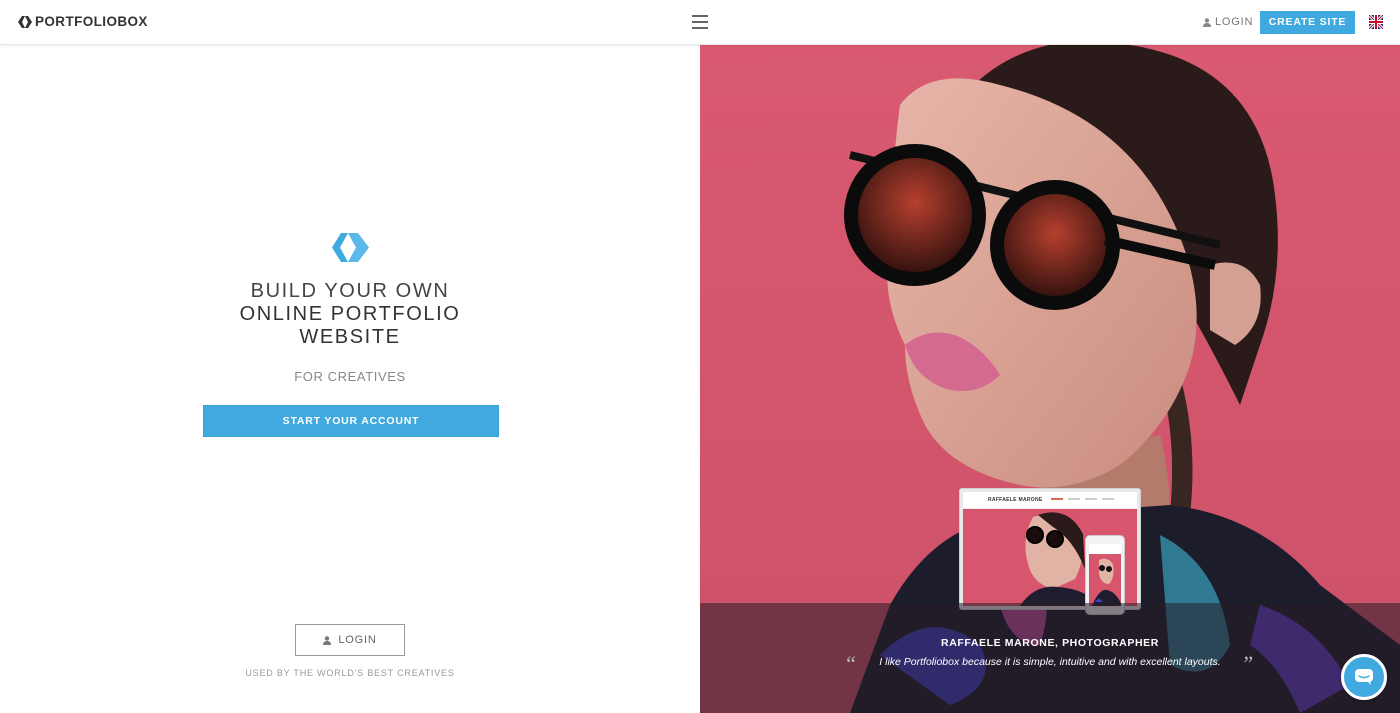  I want to click on chat-button, so click(1364, 677).